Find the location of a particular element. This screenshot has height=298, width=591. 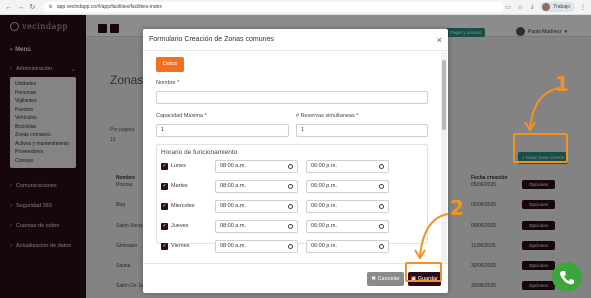

highlight-create-button is located at coordinates (540, 148).